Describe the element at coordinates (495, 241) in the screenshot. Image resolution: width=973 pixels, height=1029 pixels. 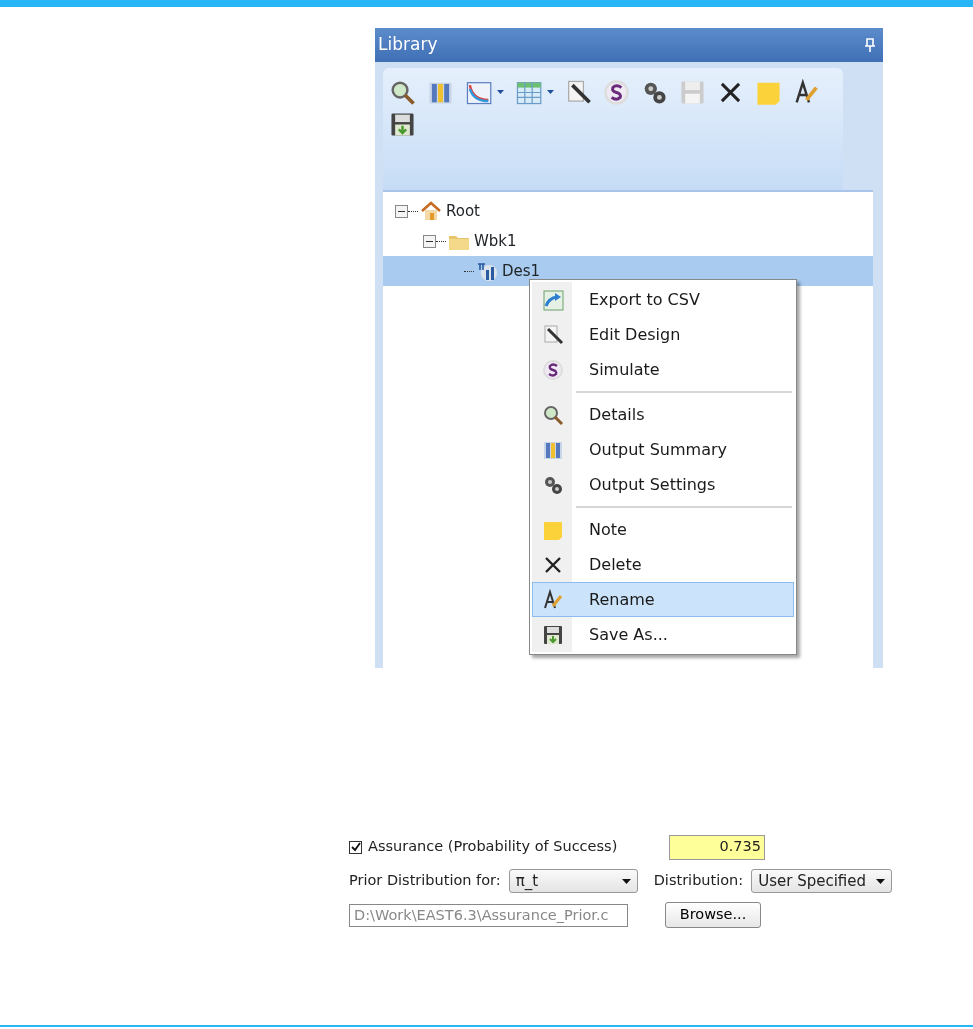
I see `tree-label: Wbk1` at that location.